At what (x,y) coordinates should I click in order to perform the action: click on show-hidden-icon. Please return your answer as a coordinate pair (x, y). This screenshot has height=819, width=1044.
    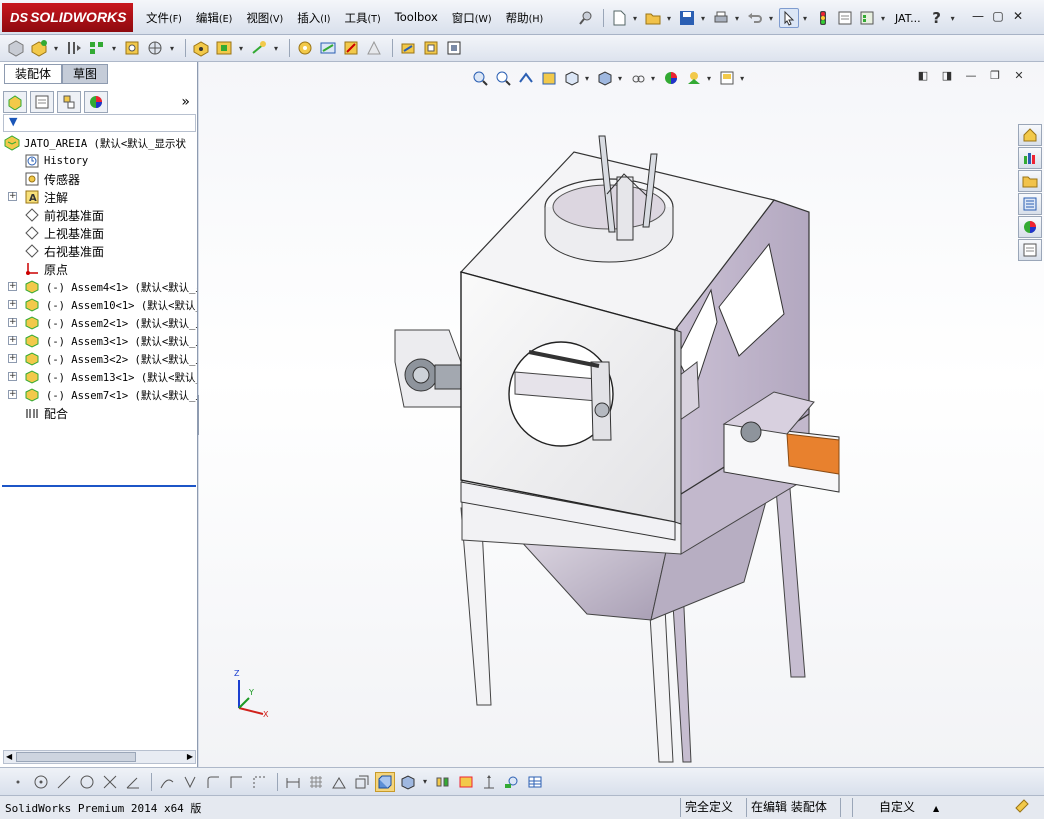
    Looking at the image, I should click on (201, 48).